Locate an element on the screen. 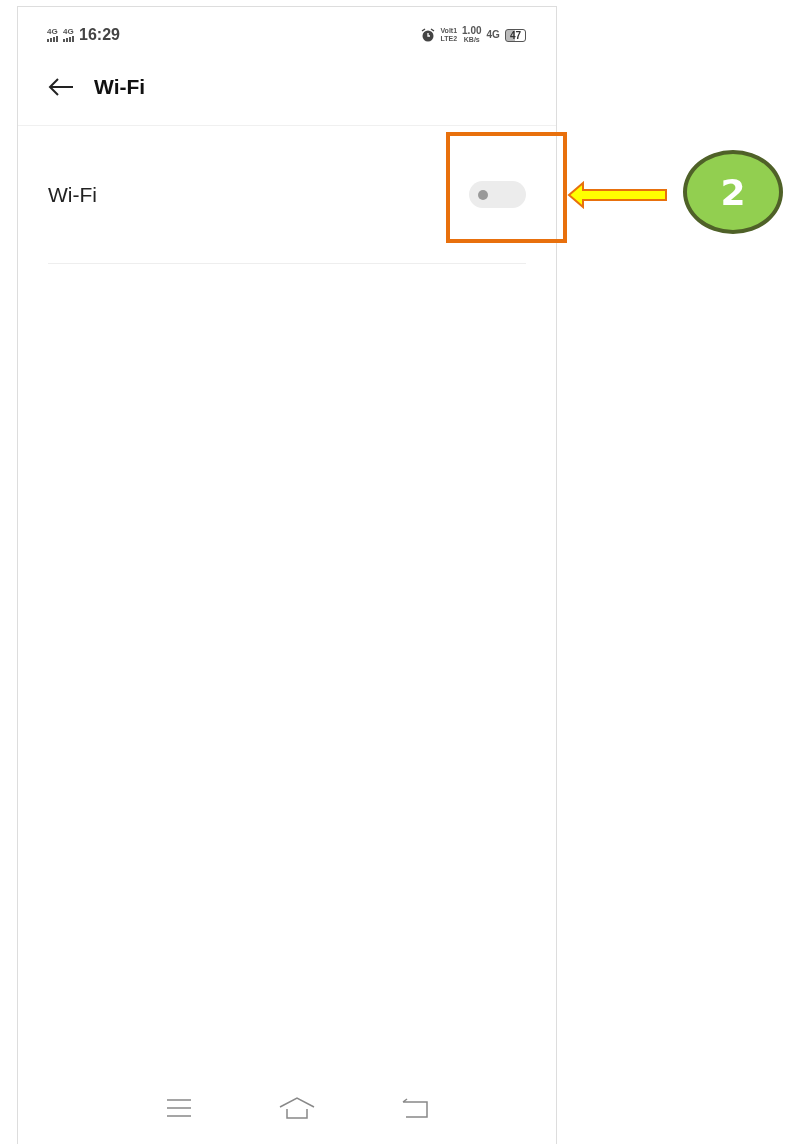 The width and height of the screenshot is (789, 1144). menu-icon is located at coordinates (179, 1108).